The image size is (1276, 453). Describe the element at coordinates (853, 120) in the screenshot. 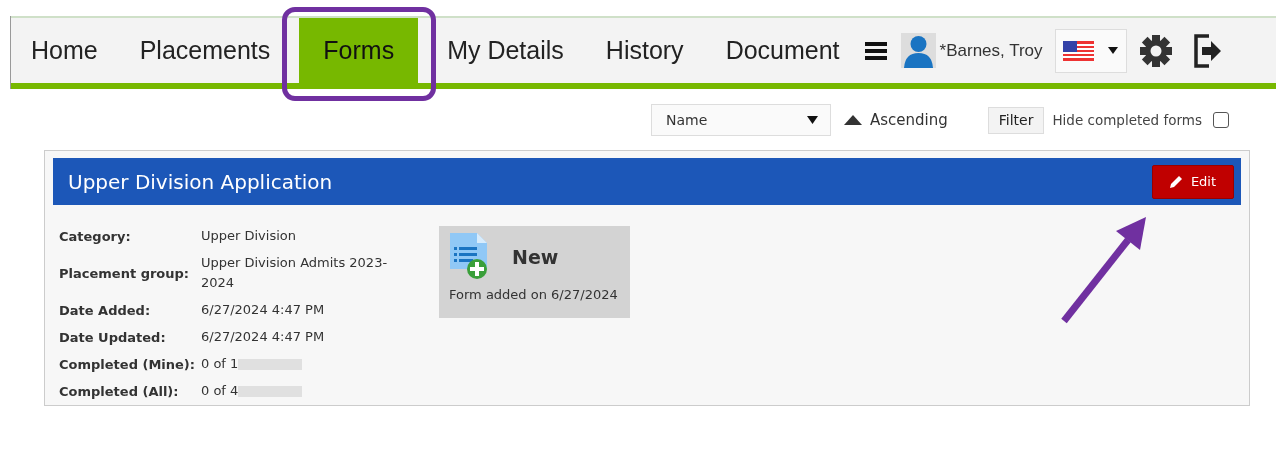

I see `sort-ascending-icon` at that location.